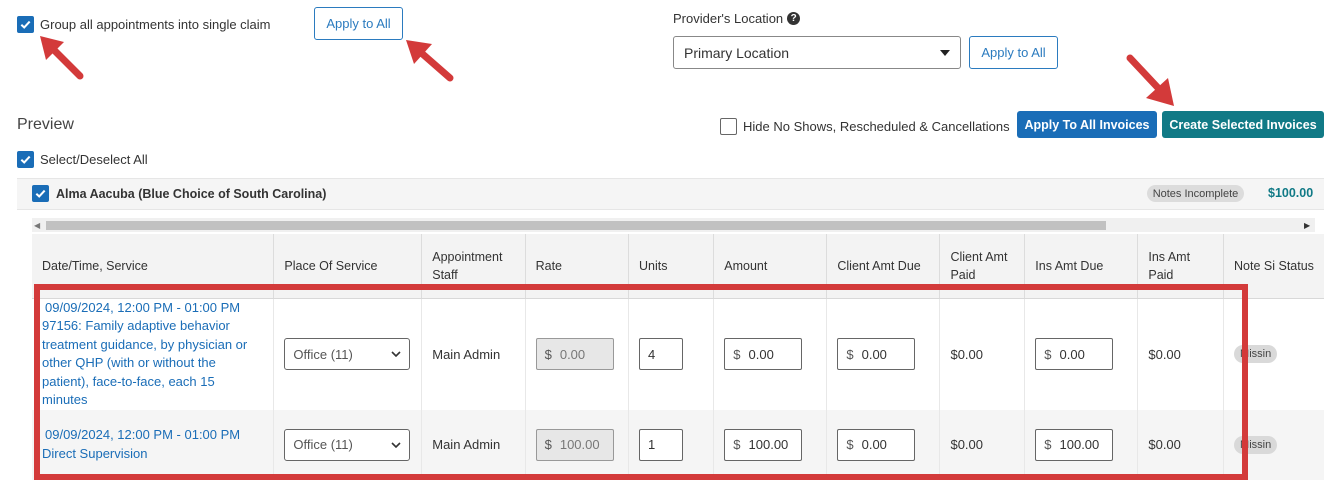  What do you see at coordinates (82, 159) in the screenshot?
I see `select-all-row: Select/Deselect All` at bounding box center [82, 159].